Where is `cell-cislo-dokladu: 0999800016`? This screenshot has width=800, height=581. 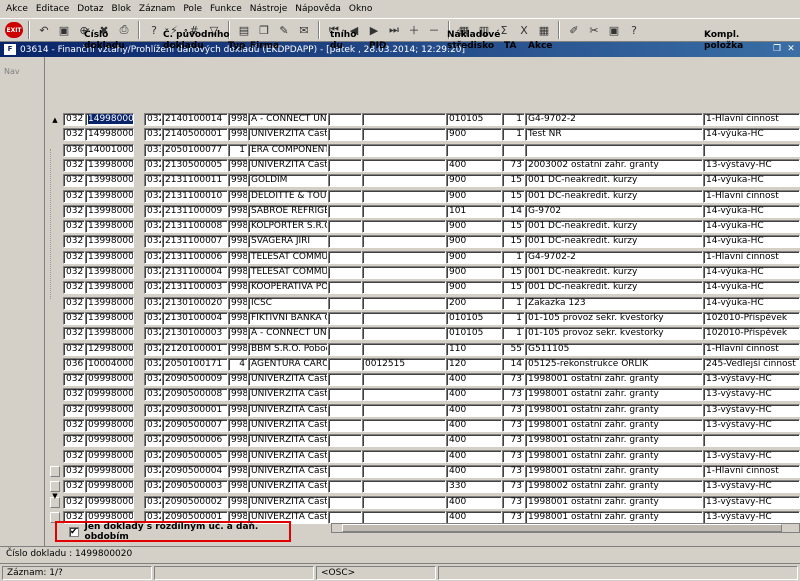 cell-cislo-dokladu: 0999800016 is located at coordinates (109, 395).